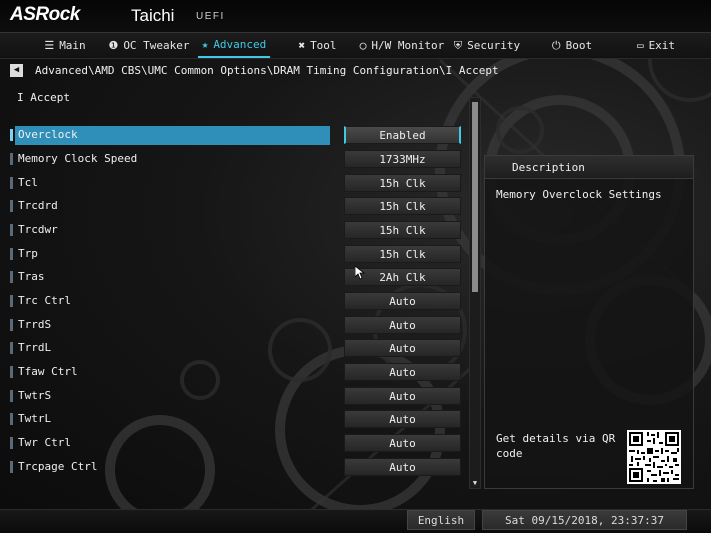  What do you see at coordinates (662, 45) in the screenshot?
I see `tab-label: Exit` at bounding box center [662, 45].